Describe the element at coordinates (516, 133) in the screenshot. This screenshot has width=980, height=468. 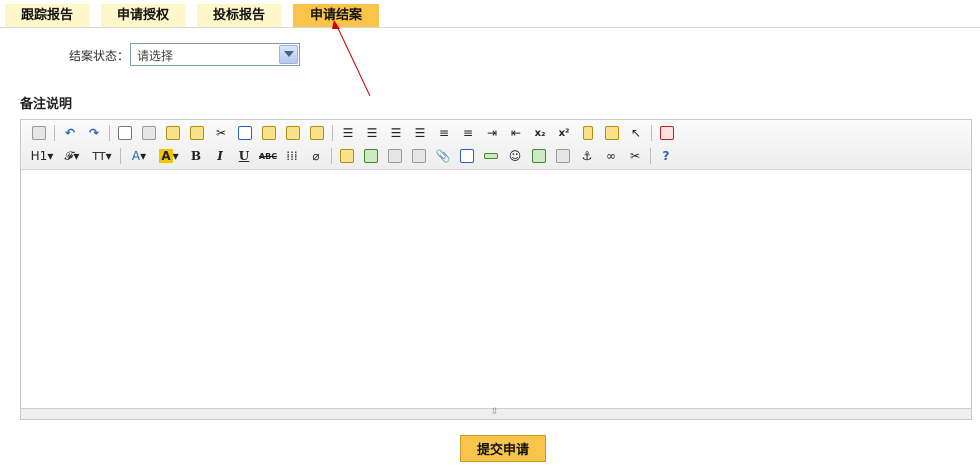
I see `outdent-icon: ⇤` at that location.